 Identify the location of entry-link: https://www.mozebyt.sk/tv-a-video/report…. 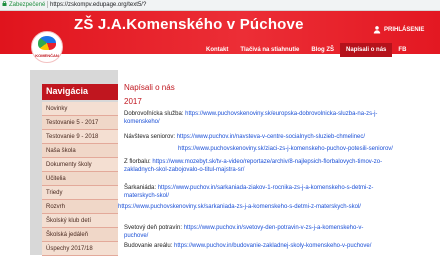
(253, 166).